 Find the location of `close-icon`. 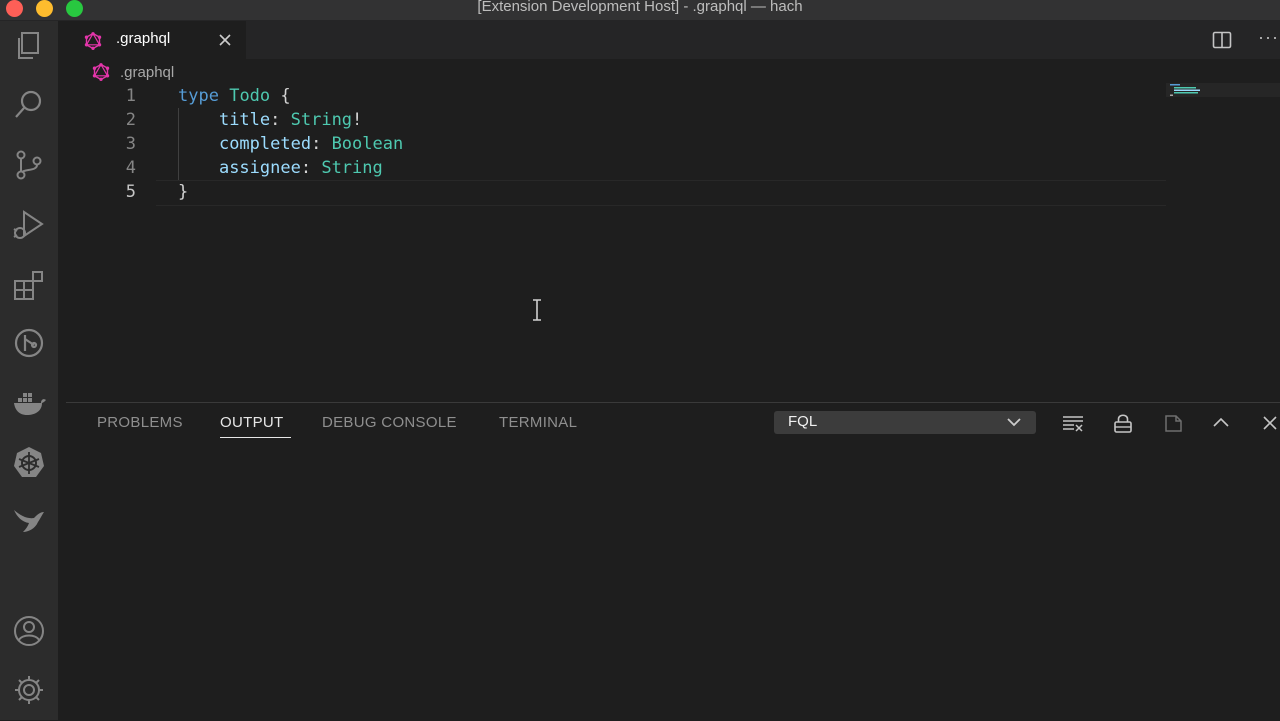

close-icon is located at coordinates (225, 40).